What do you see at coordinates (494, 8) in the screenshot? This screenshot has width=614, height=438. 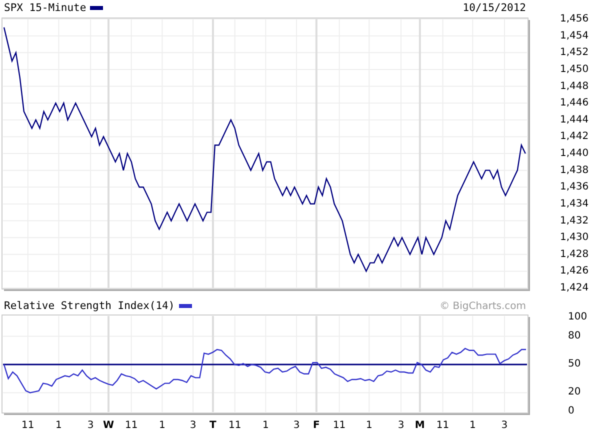 I see `chart-date: 10/15/2012` at bounding box center [494, 8].